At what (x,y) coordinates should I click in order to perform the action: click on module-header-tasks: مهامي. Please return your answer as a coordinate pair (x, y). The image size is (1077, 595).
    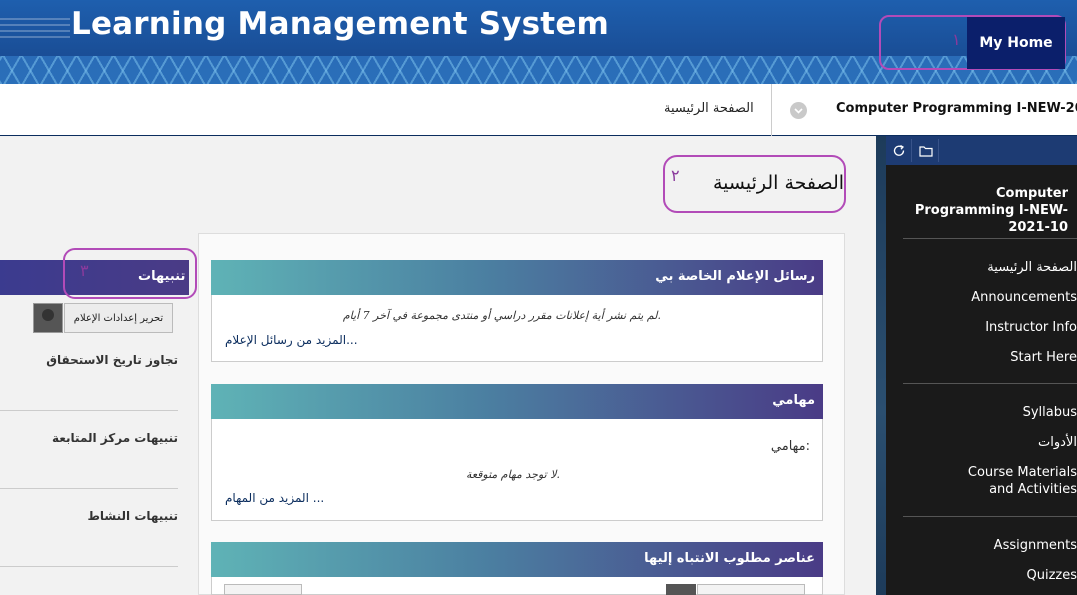
    Looking at the image, I should click on (517, 401).